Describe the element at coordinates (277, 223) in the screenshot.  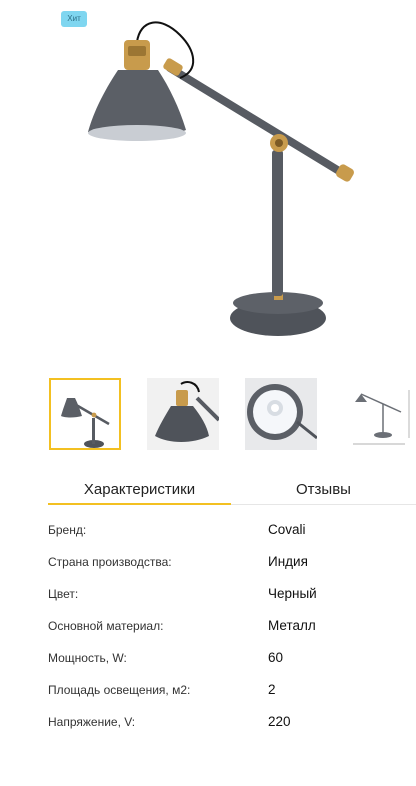
I see `lamp-post` at that location.